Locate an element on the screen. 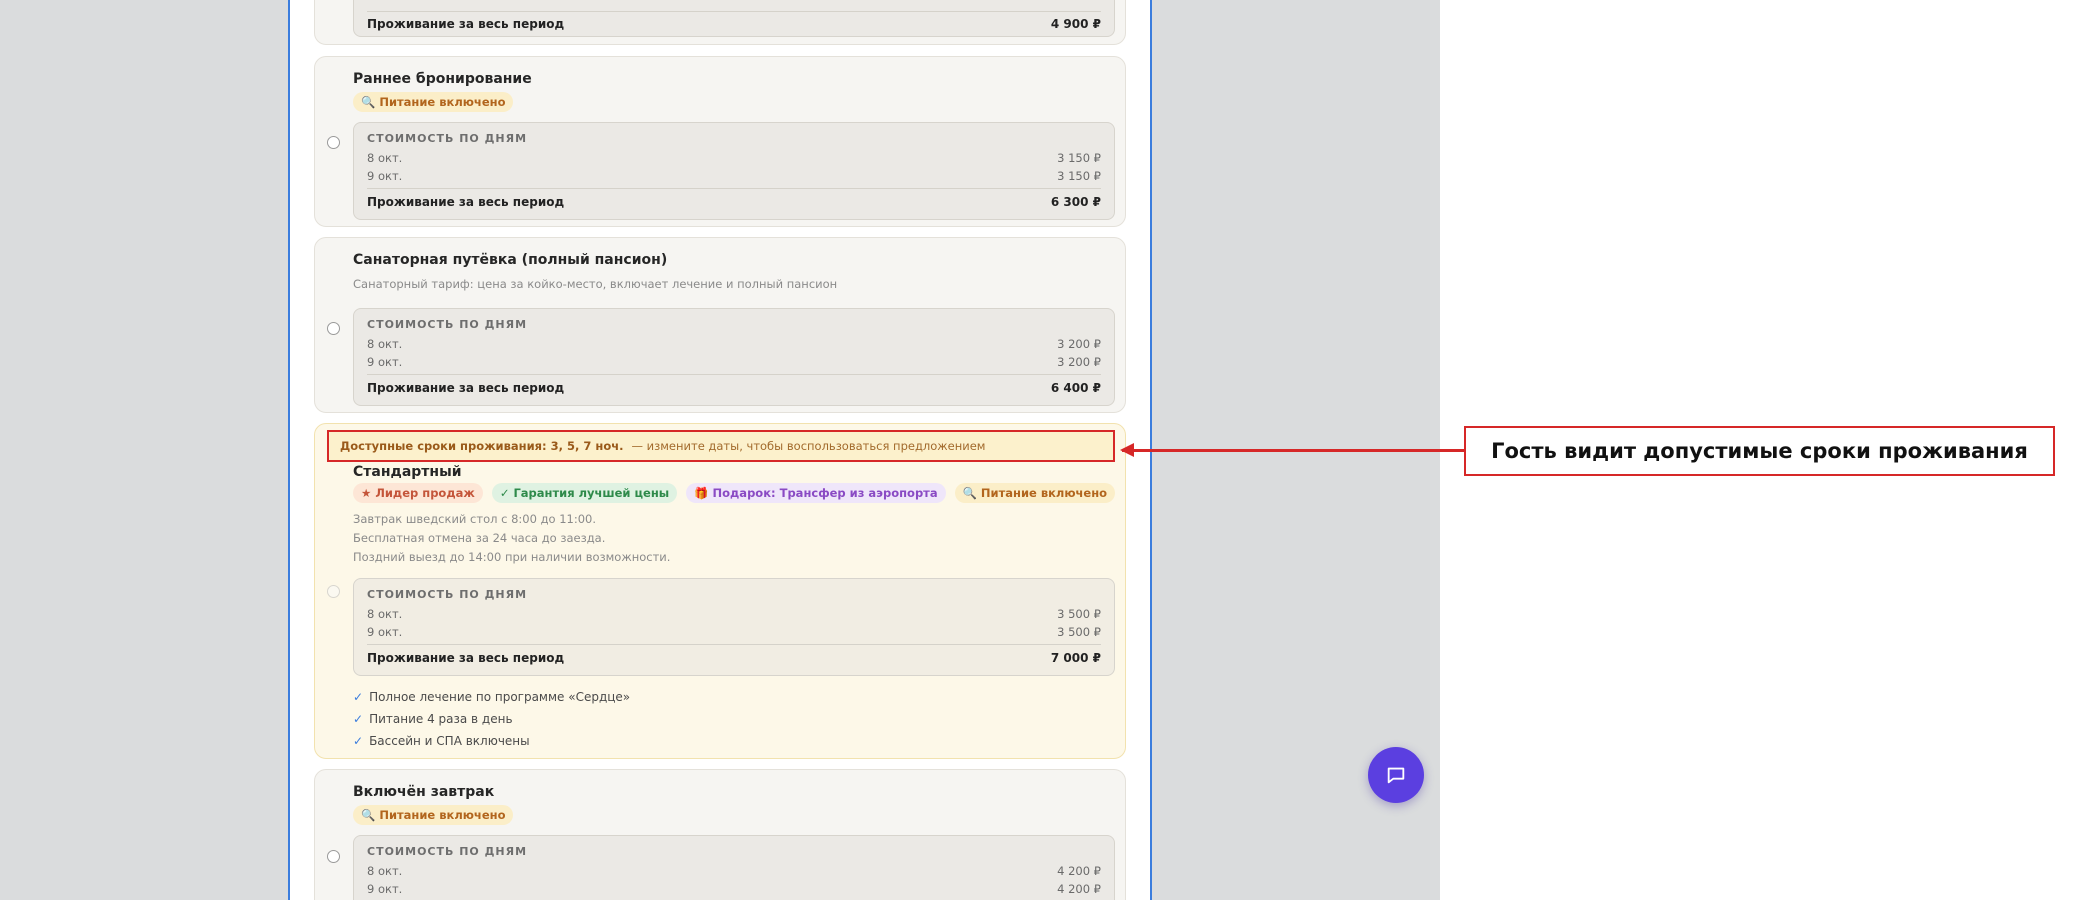 The image size is (2078, 900). feature-text: Бассейн и СПА включены is located at coordinates (449, 741).